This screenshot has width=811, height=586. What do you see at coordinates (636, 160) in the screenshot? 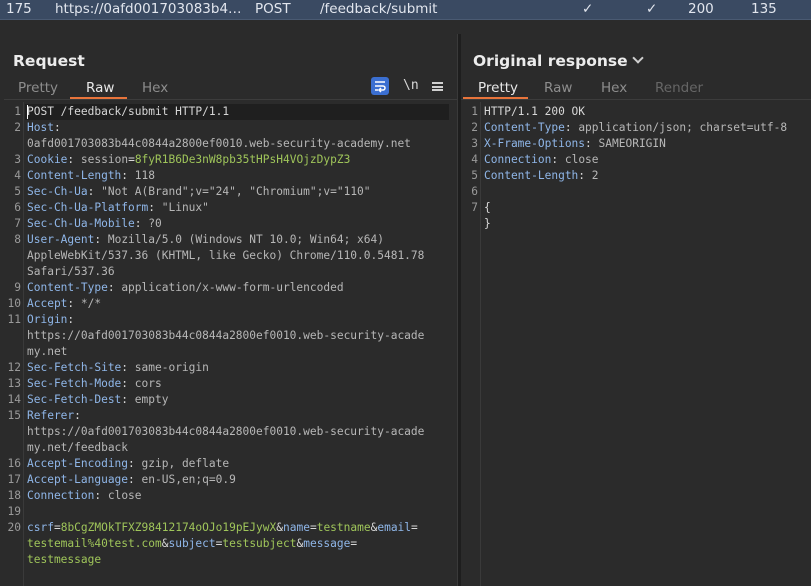
I see `code-line: 4 Connection: close` at bounding box center [636, 160].